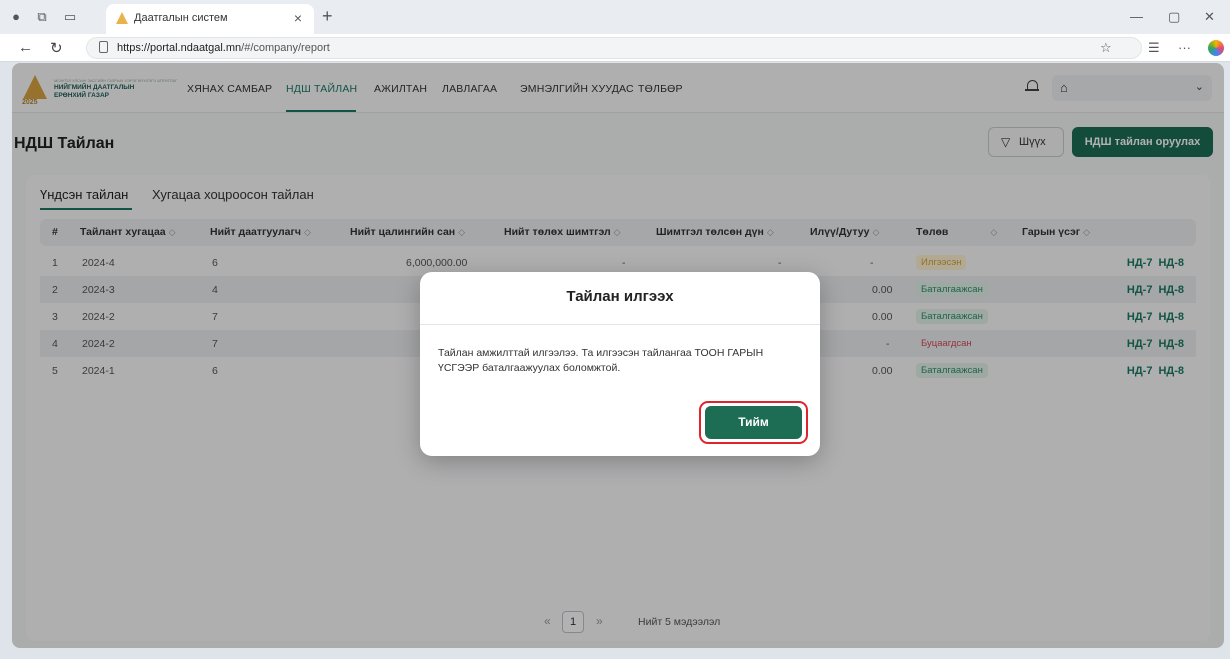 The height and width of the screenshot is (659, 1230). I want to click on browser-tab: Даатгалын систем ×, so click(210, 19).